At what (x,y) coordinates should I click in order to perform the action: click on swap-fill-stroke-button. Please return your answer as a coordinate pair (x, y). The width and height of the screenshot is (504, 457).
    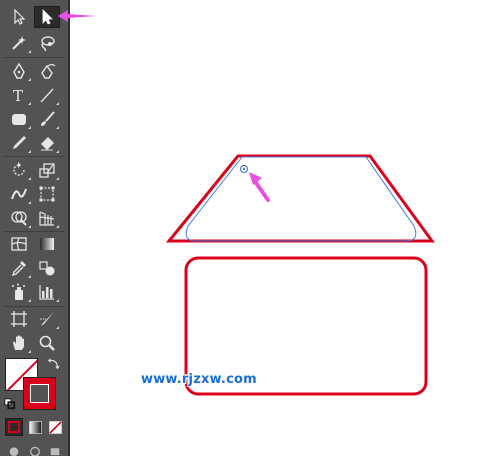
    Looking at the image, I should click on (54, 364).